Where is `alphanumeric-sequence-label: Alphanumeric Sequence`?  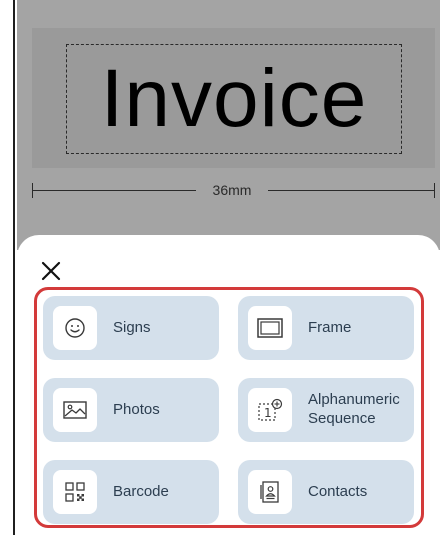
alphanumeric-sequence-label: Alphanumeric Sequence is located at coordinates (354, 409).